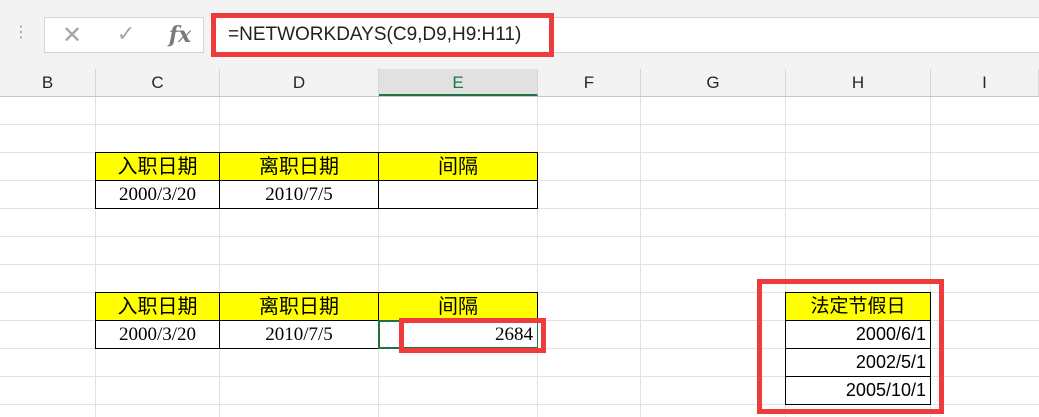 The width and height of the screenshot is (1039, 417). What do you see at coordinates (180, 35) in the screenshot?
I see `insert-function-icon: fx` at bounding box center [180, 35].